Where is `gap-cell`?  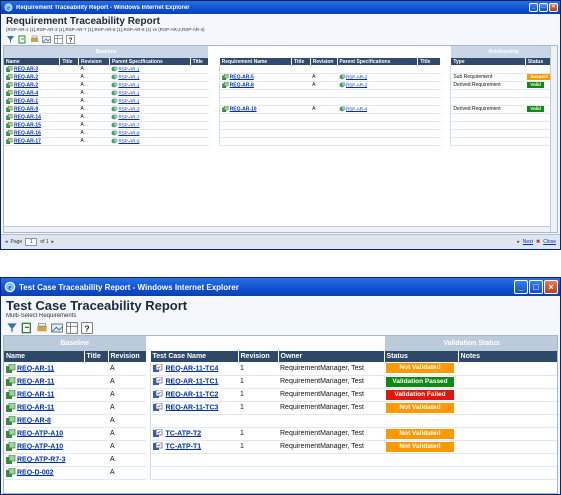 gap-cell is located at coordinates (445, 77).